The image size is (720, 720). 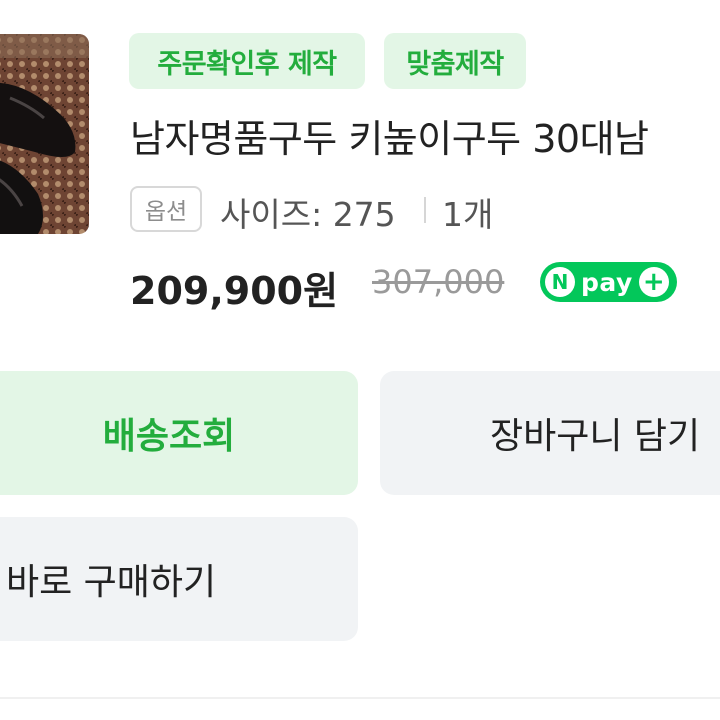 I want to click on product-image, so click(x=44, y=134).